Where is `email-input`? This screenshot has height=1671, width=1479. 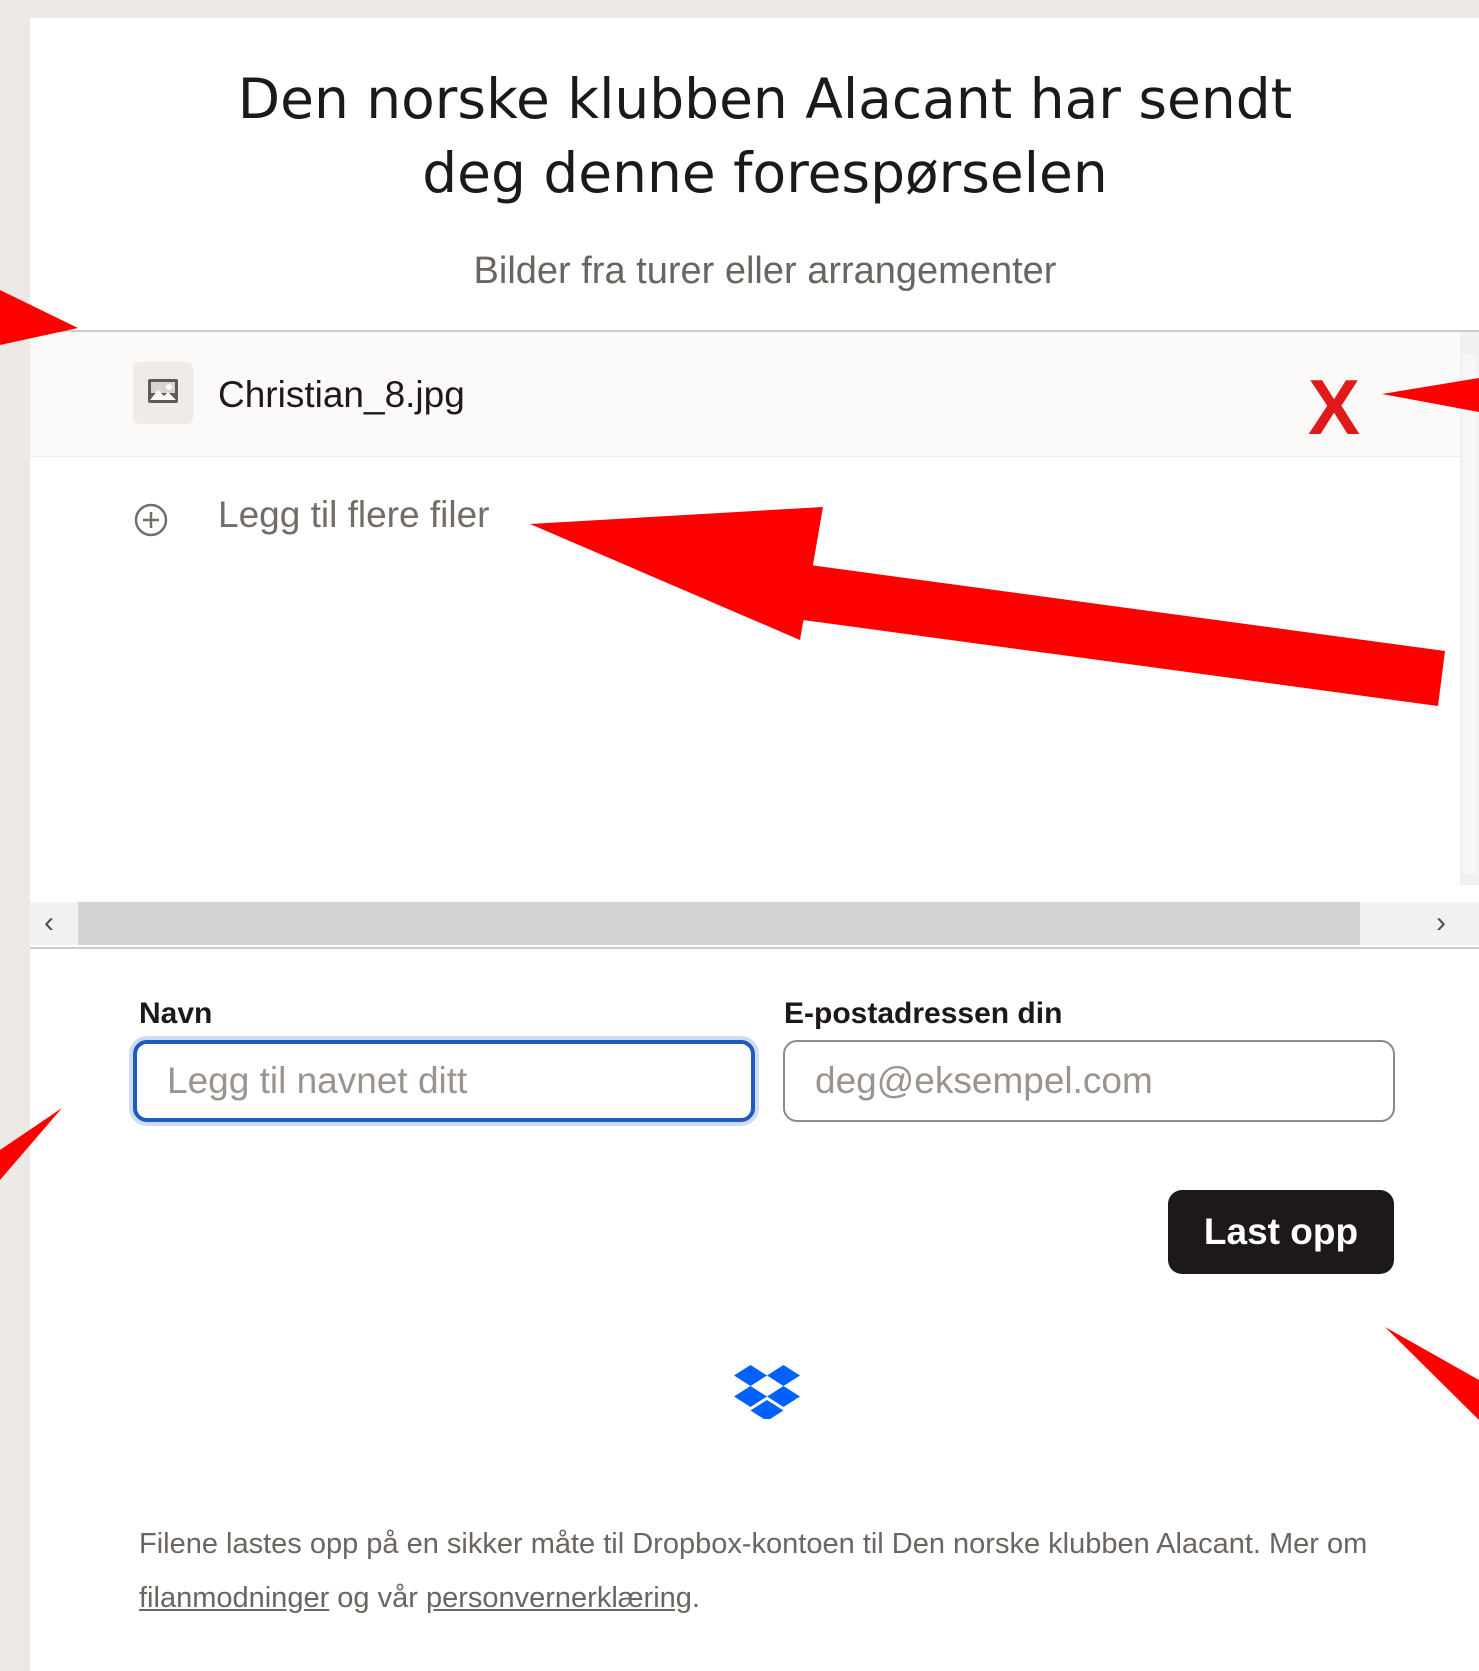
email-input is located at coordinates (1089, 1081).